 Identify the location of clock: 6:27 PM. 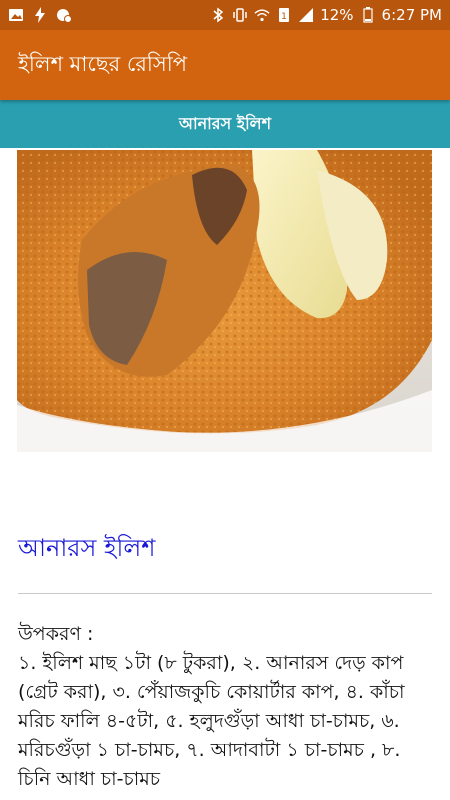
(411, 15).